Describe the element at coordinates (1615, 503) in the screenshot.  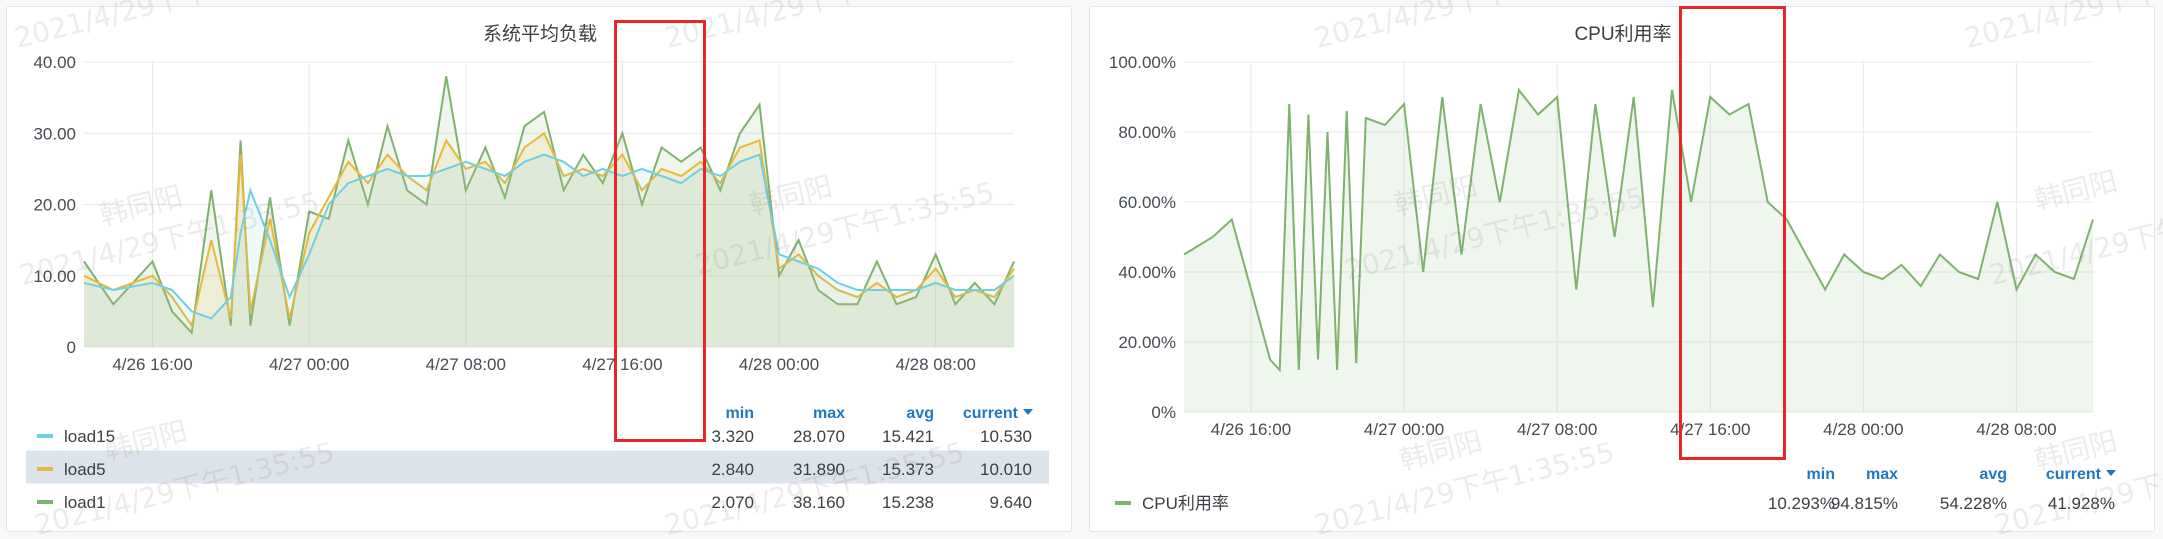
I see `legend-row-cpu: CPU利用率 10.293%94.815% 54.228% 41.928%` at that location.